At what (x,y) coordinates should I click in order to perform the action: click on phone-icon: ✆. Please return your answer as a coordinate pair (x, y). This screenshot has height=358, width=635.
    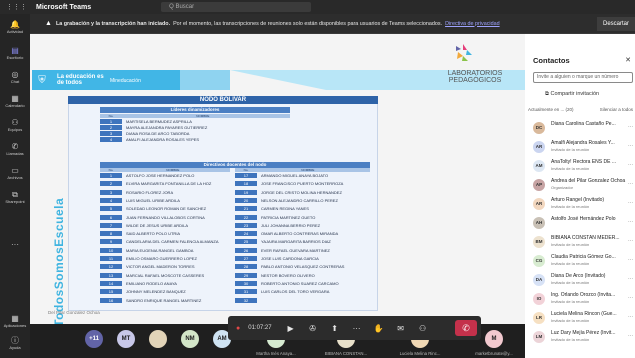
    Looking at the image, I should click on (15, 146).